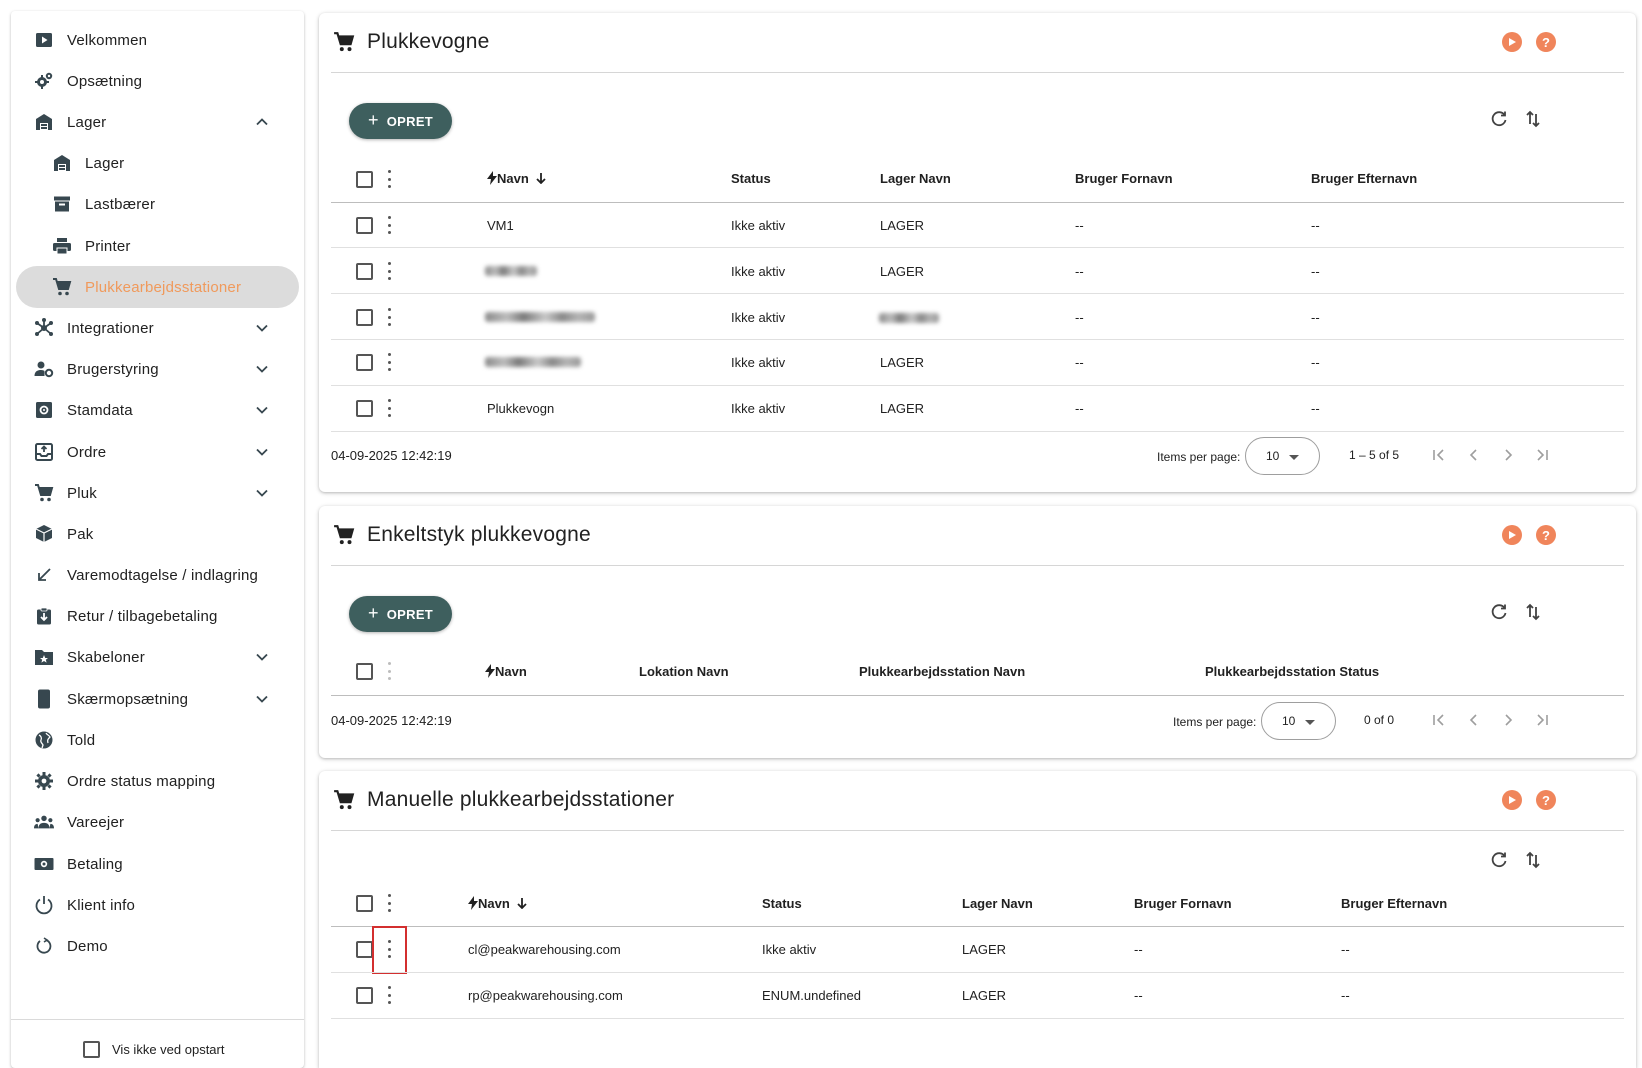 The height and width of the screenshot is (1068, 1642). I want to click on column-header-station-navn: Plukkearbejdsstation Navn, so click(942, 671).